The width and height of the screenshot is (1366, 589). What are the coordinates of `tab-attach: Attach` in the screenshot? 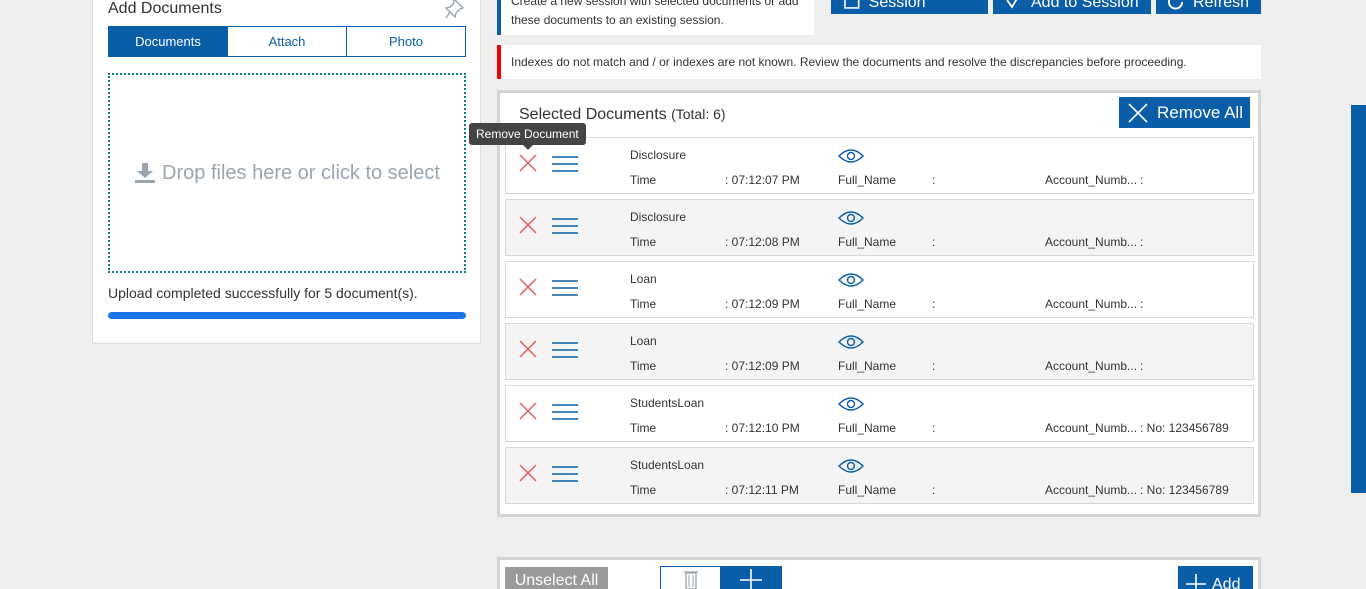 It's located at (287, 41).